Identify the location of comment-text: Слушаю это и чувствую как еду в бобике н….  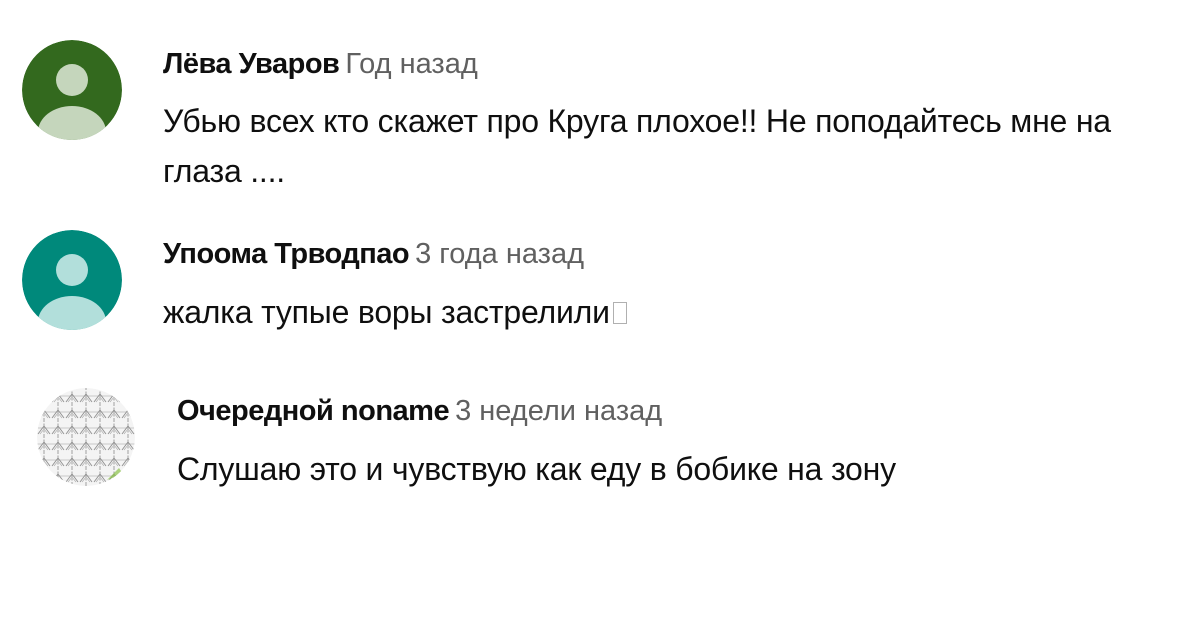
(536, 469).